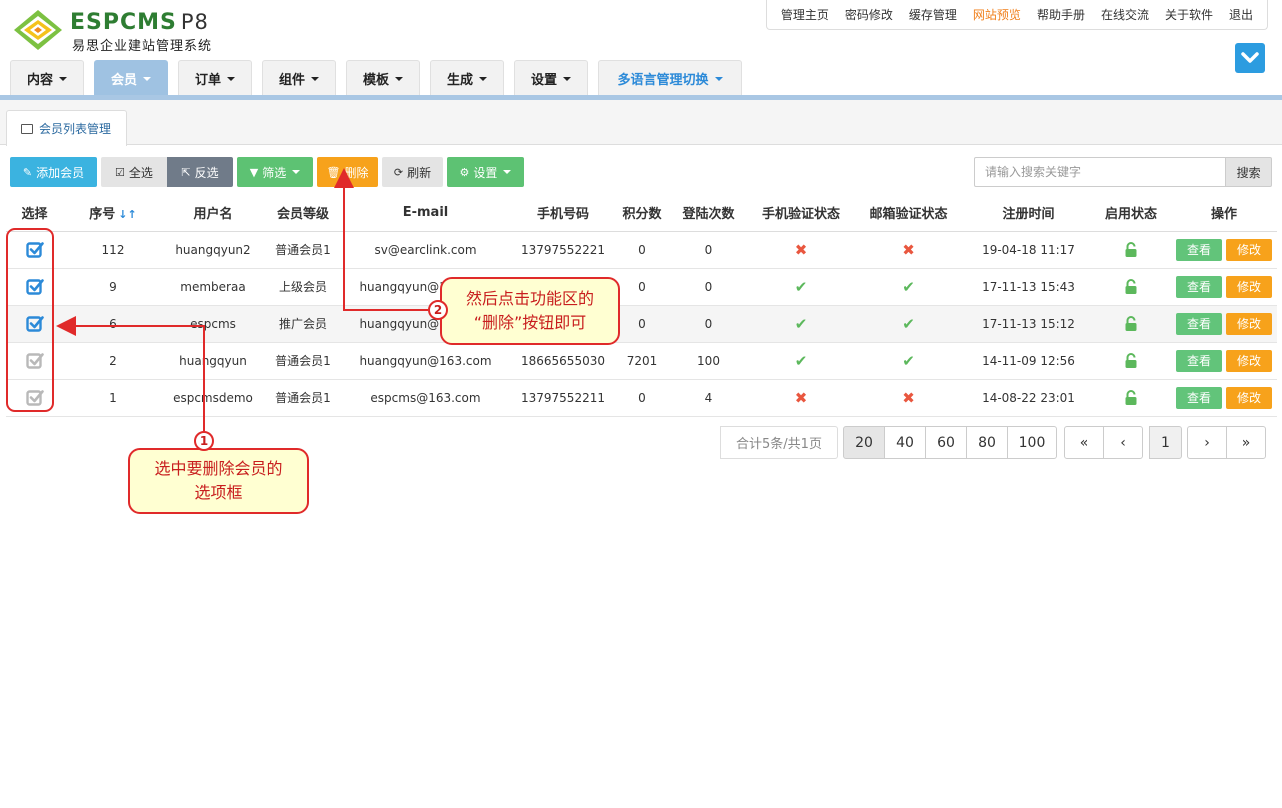 Image resolution: width=1282 pixels, height=808 pixels. What do you see at coordinates (127, 214) in the screenshot?
I see `sort-icon: ↓↑` at bounding box center [127, 214].